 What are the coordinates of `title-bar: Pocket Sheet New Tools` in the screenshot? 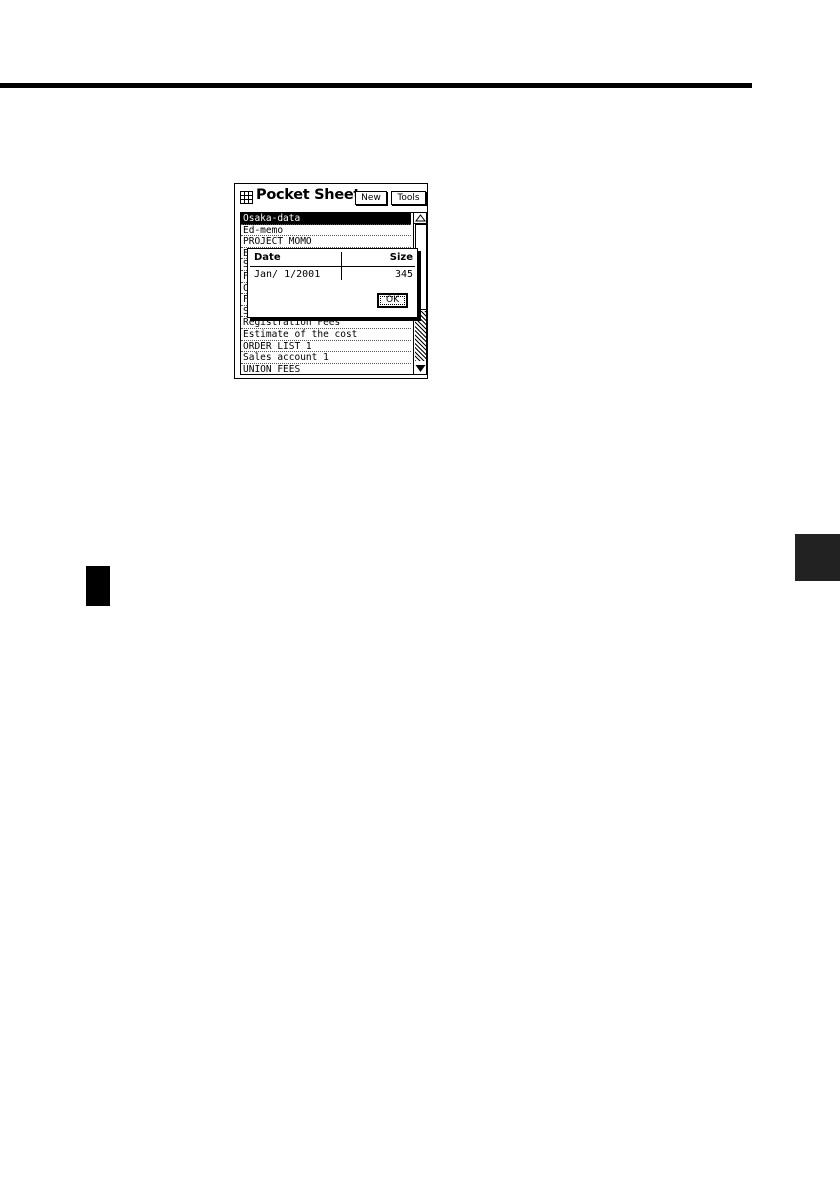 It's located at (332, 197).